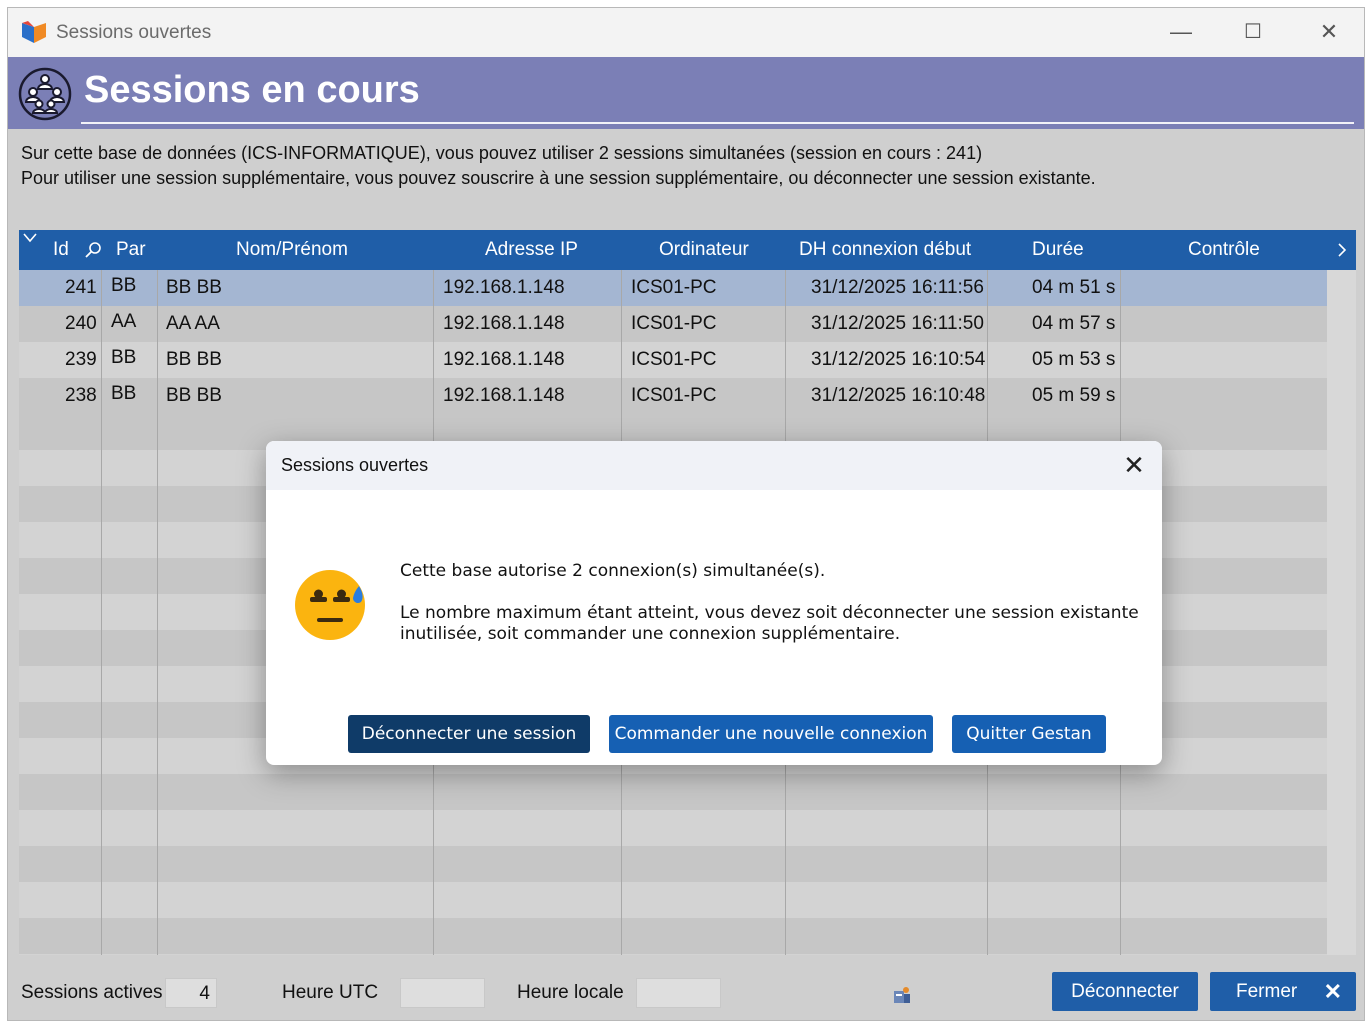  Describe the element at coordinates (1125, 991) in the screenshot. I see `deconnecter-button: Déconnecter` at that location.